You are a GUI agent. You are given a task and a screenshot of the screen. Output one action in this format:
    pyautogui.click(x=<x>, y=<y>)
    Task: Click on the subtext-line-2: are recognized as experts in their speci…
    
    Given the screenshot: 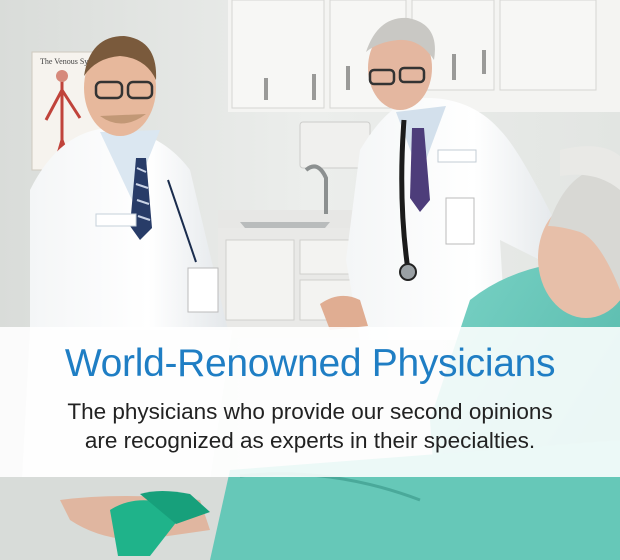 What is the action you would take?
    pyautogui.click(x=310, y=440)
    